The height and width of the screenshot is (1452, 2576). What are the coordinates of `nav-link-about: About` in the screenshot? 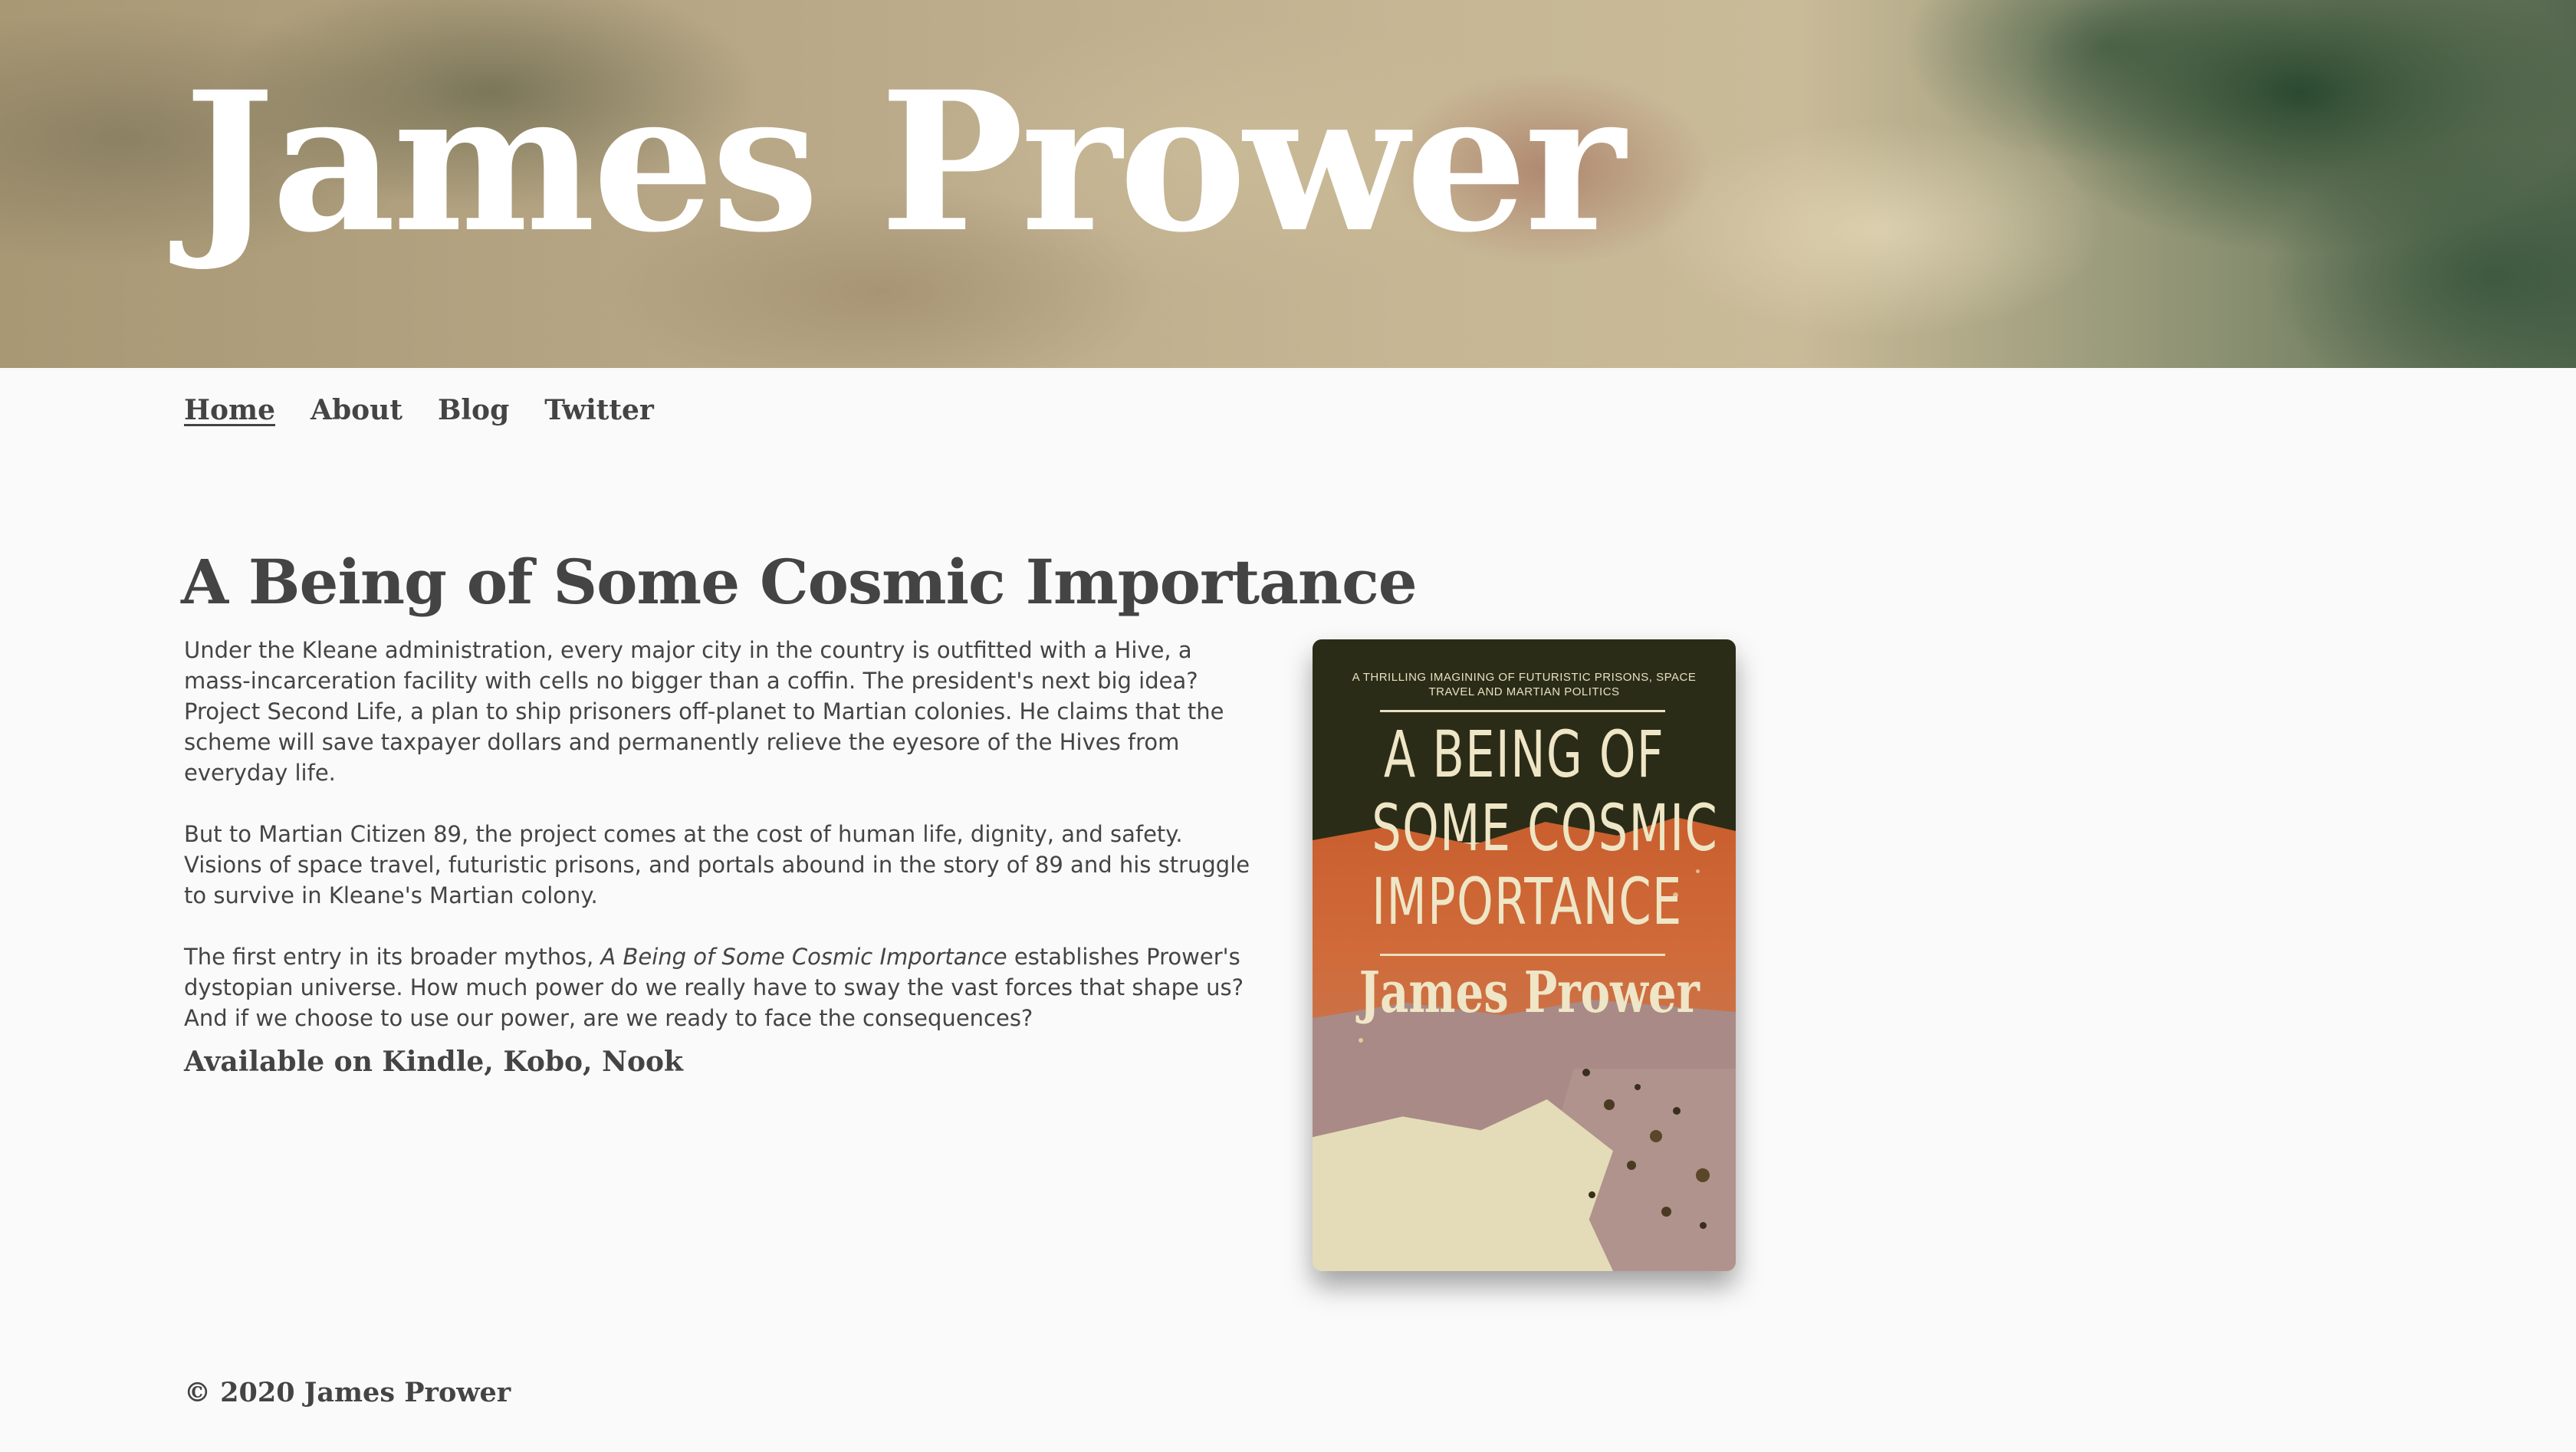 It's located at (356, 410).